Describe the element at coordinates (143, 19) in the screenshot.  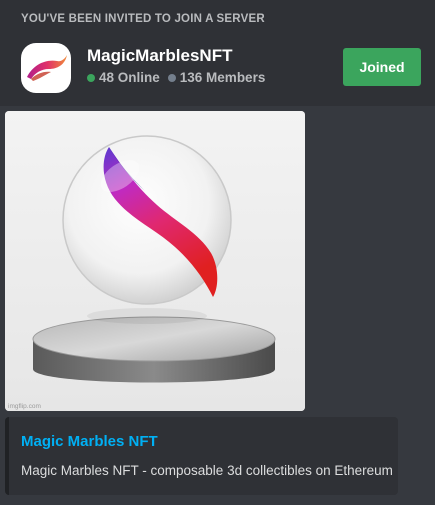
I see `invite-heading: YOU'VE BEEN INVITED TO JOIN A SERVER` at that location.